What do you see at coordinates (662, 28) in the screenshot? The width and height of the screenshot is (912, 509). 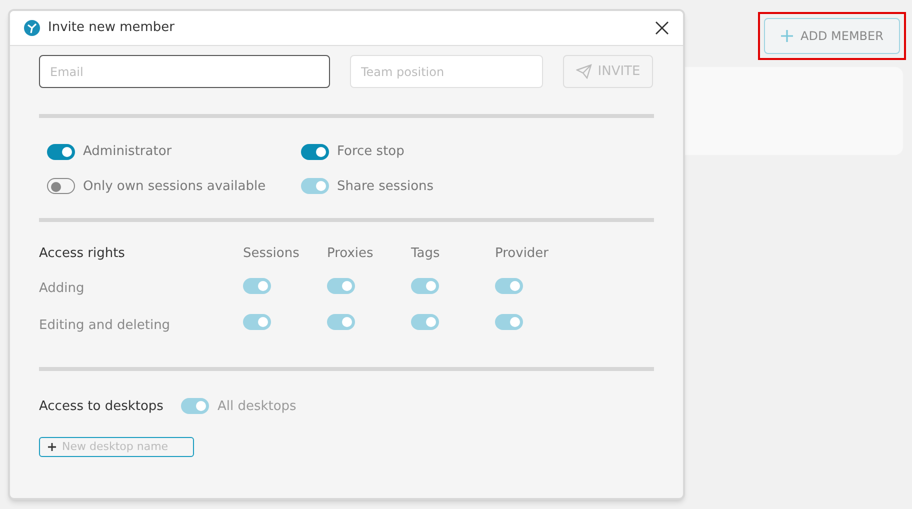 I see `close-icon` at bounding box center [662, 28].